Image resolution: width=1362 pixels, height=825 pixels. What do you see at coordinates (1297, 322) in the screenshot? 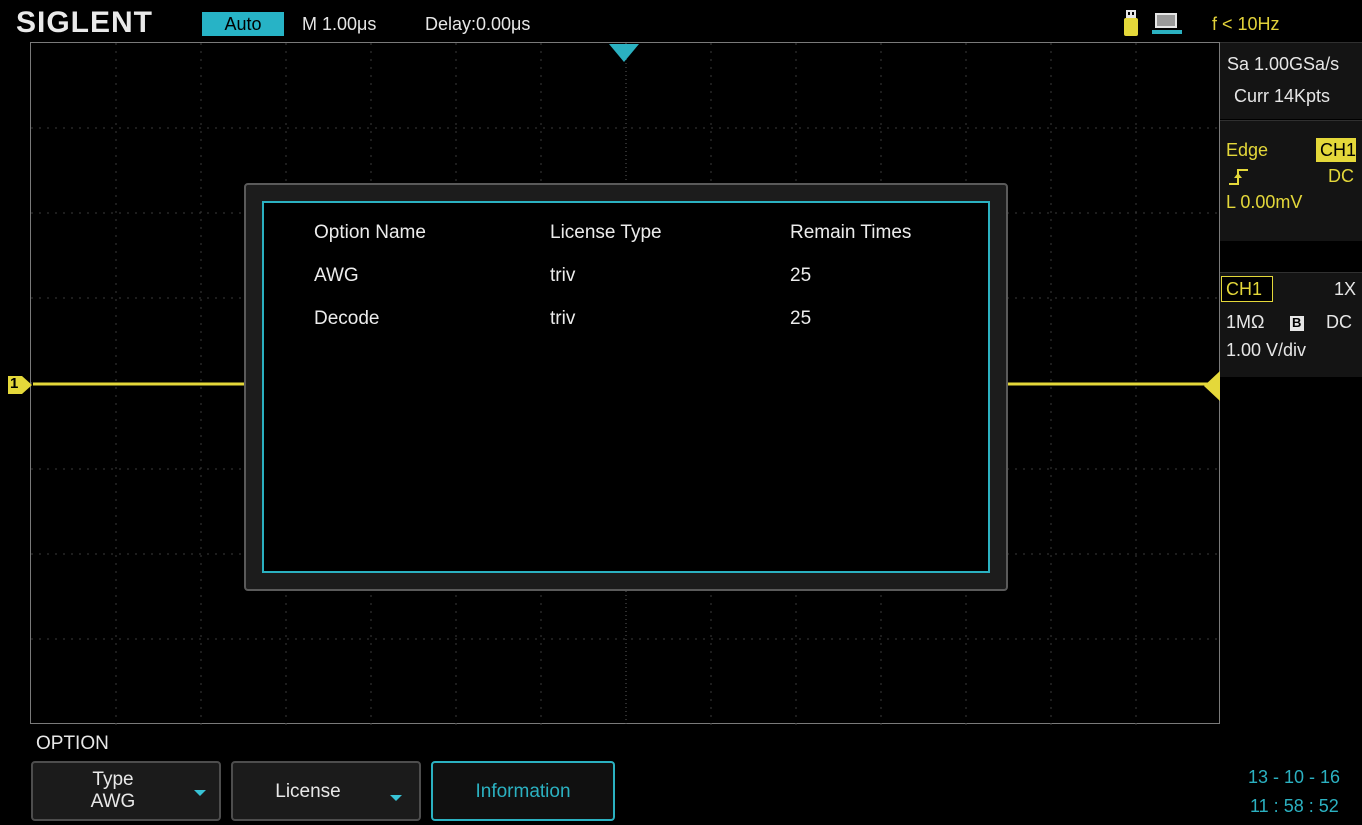
I see `bandwidth-limit-label: B` at bounding box center [1297, 322].